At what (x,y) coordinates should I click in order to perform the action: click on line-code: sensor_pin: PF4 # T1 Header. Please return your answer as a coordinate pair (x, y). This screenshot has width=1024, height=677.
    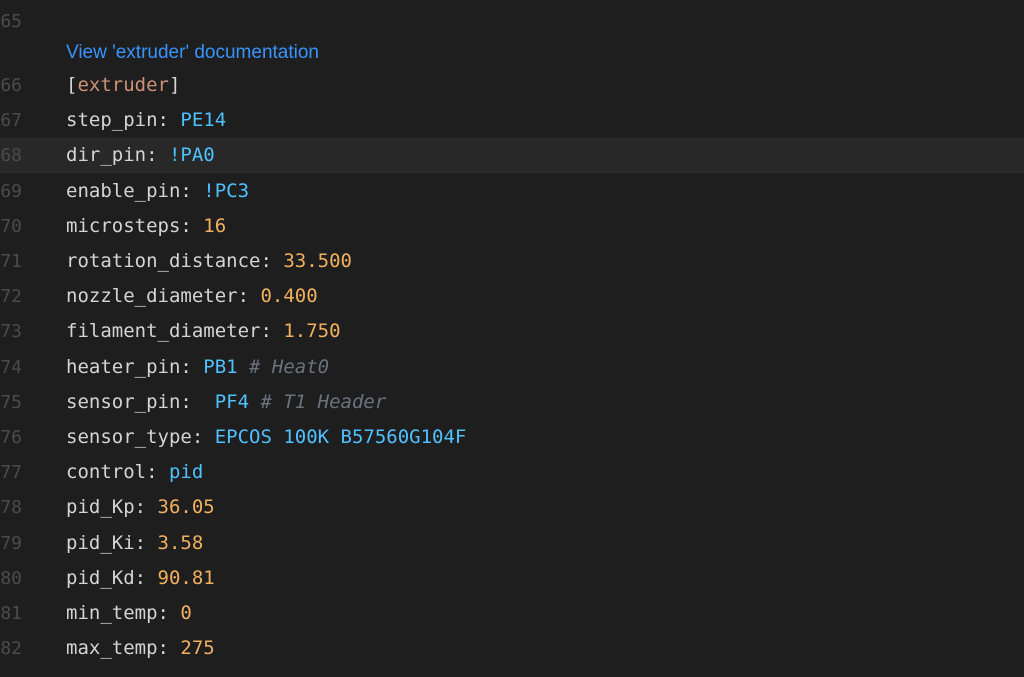
    Looking at the image, I should click on (226, 402).